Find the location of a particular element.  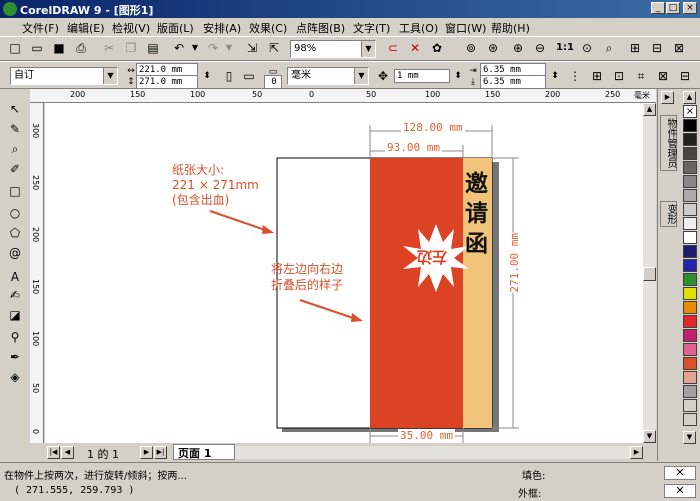

corel-online-icon: ⊚ is located at coordinates (471, 48).